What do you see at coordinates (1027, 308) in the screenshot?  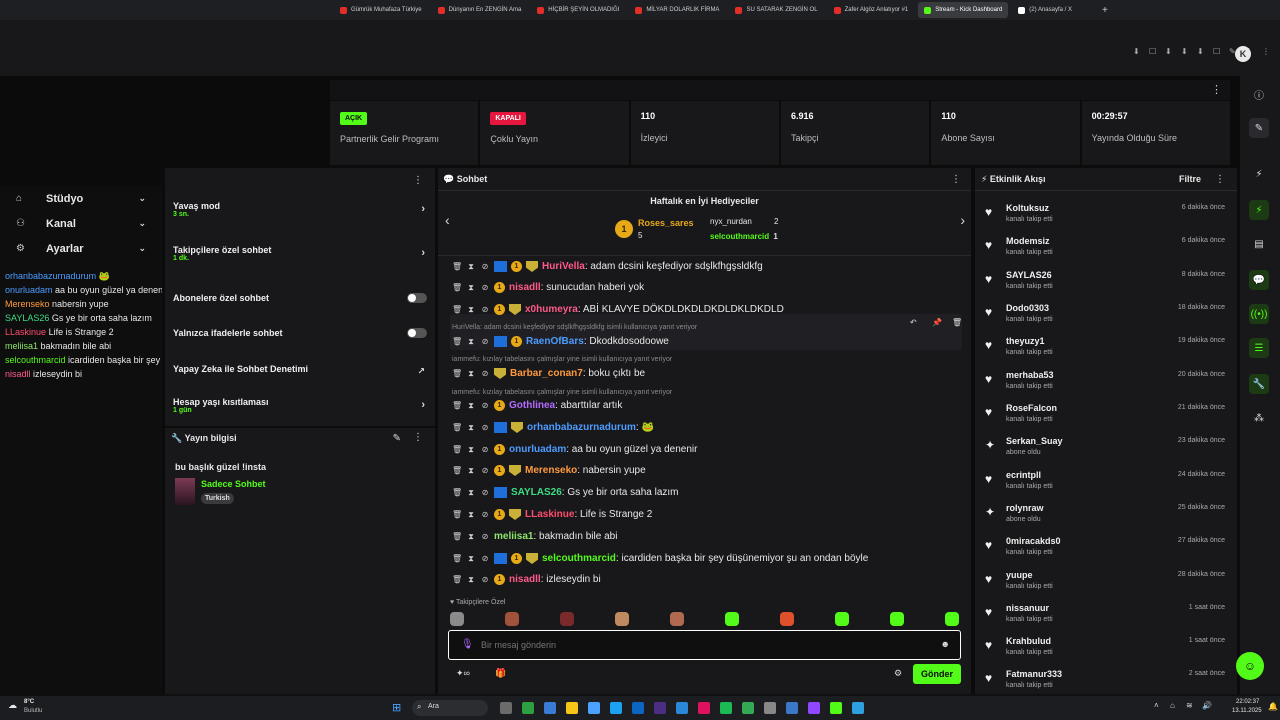 I see `activity-username: Dodo0303` at bounding box center [1027, 308].